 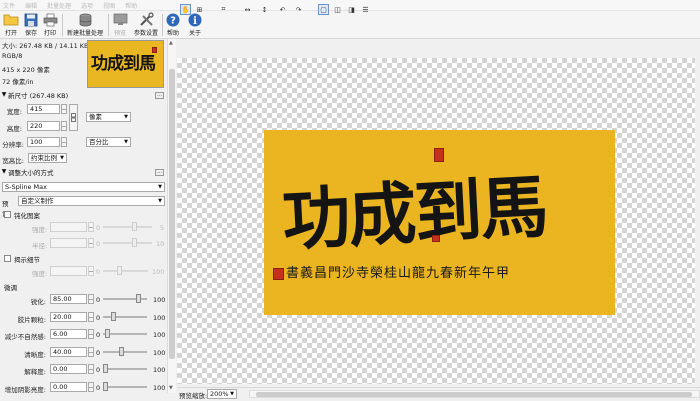 What do you see at coordinates (108, 117) in the screenshot?
I see `size-unit-select: 像素 ▼` at bounding box center [108, 117].